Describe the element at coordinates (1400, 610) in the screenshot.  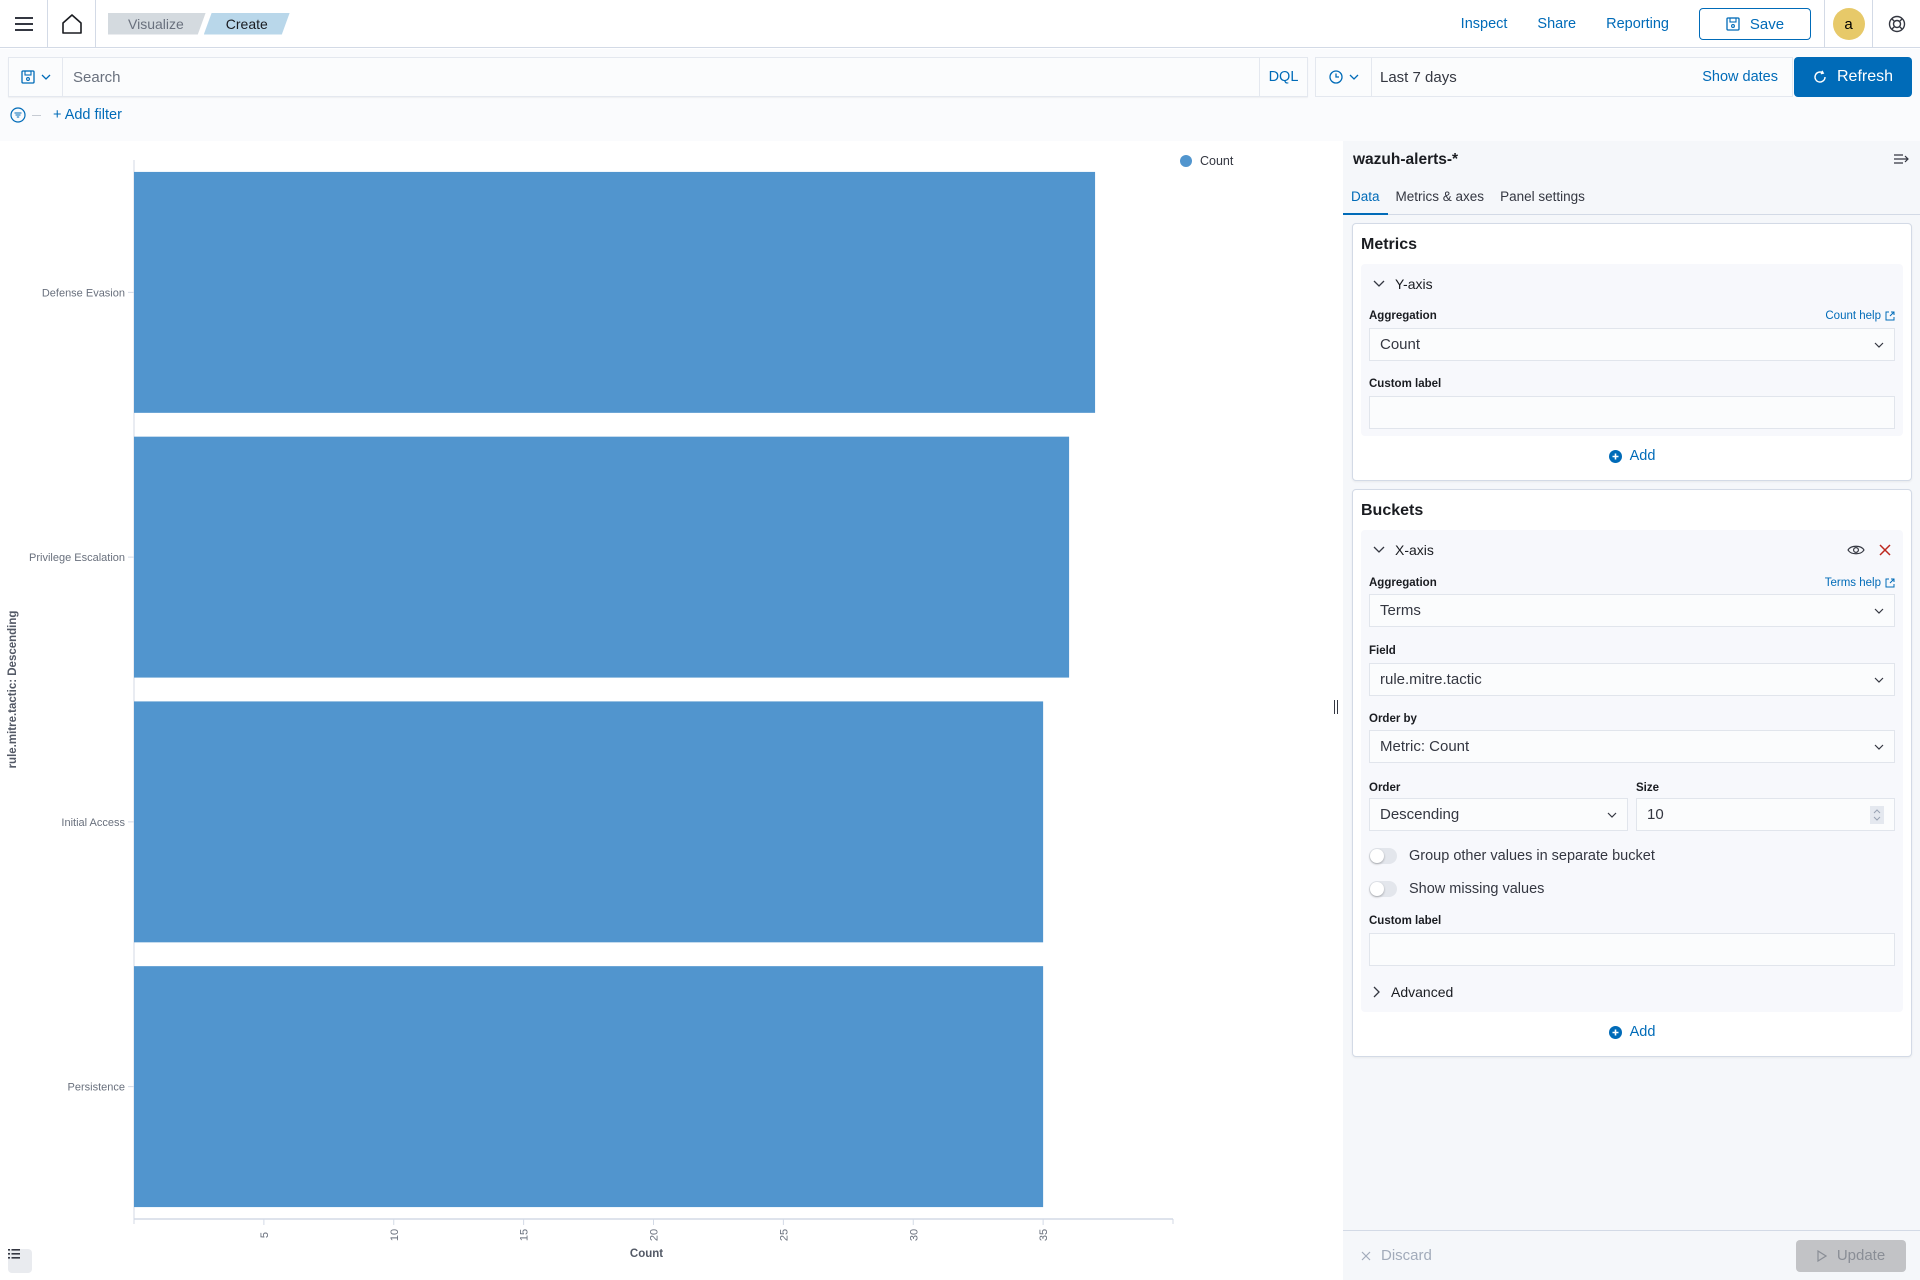
I see `bucket-aggregation-value: Terms` at that location.